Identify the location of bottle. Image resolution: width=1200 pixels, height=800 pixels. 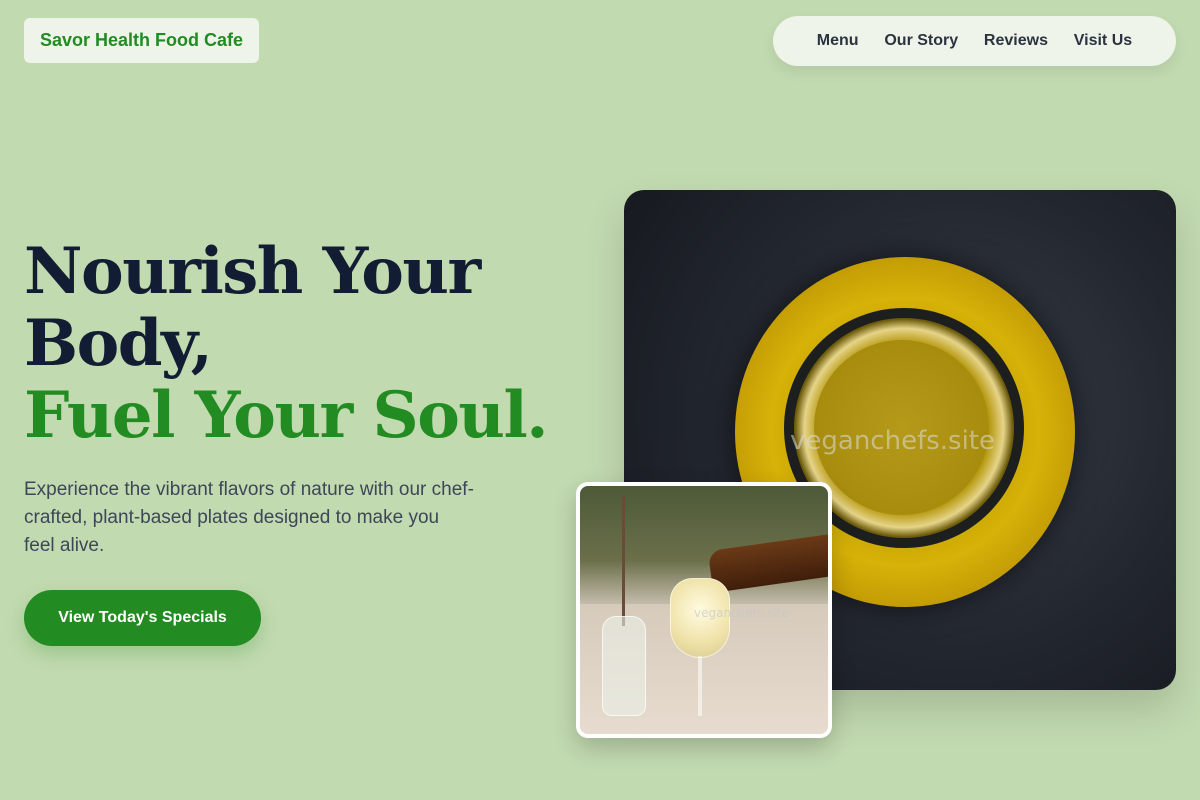
(767, 563).